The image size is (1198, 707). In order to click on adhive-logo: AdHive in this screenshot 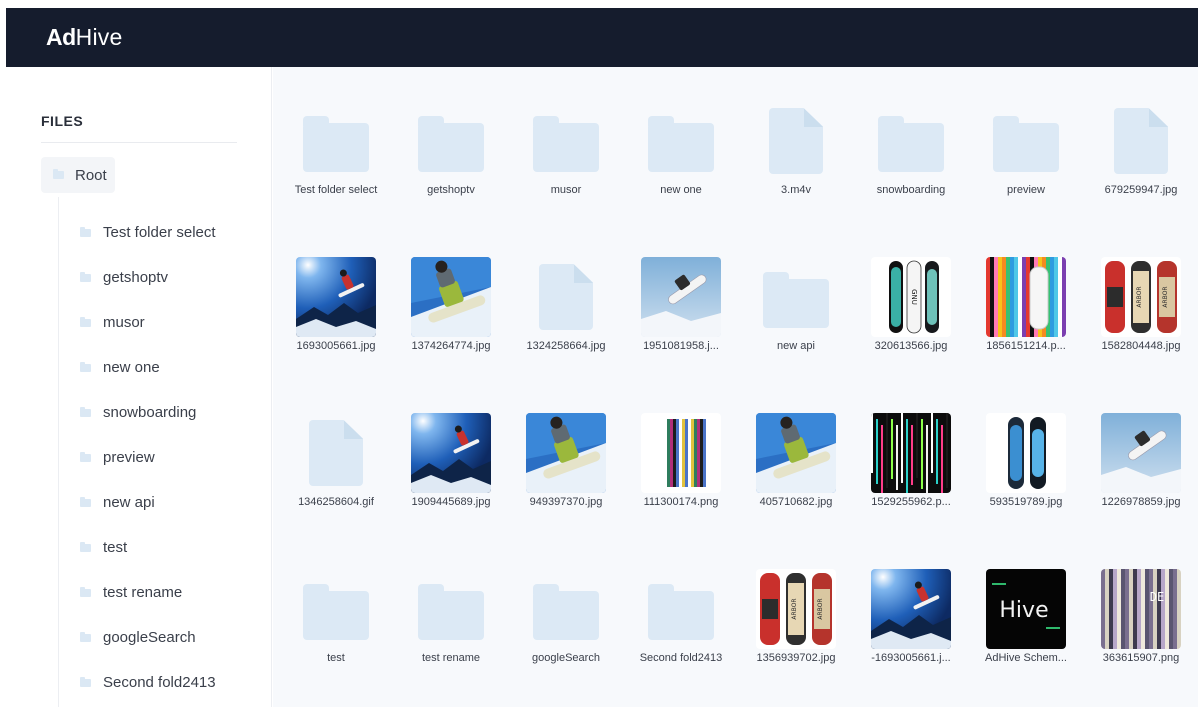, I will do `click(84, 37)`.